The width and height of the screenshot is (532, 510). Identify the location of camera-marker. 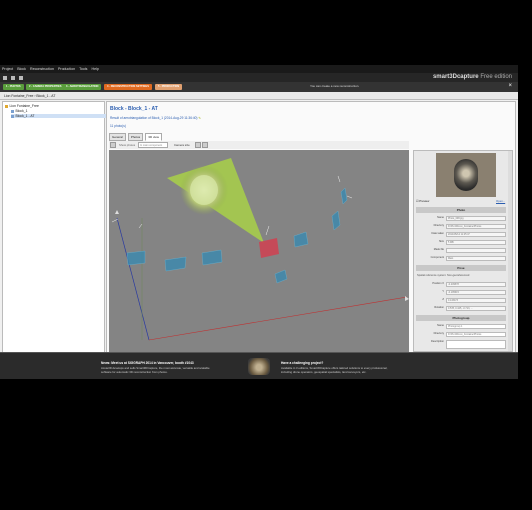
(339, 179).